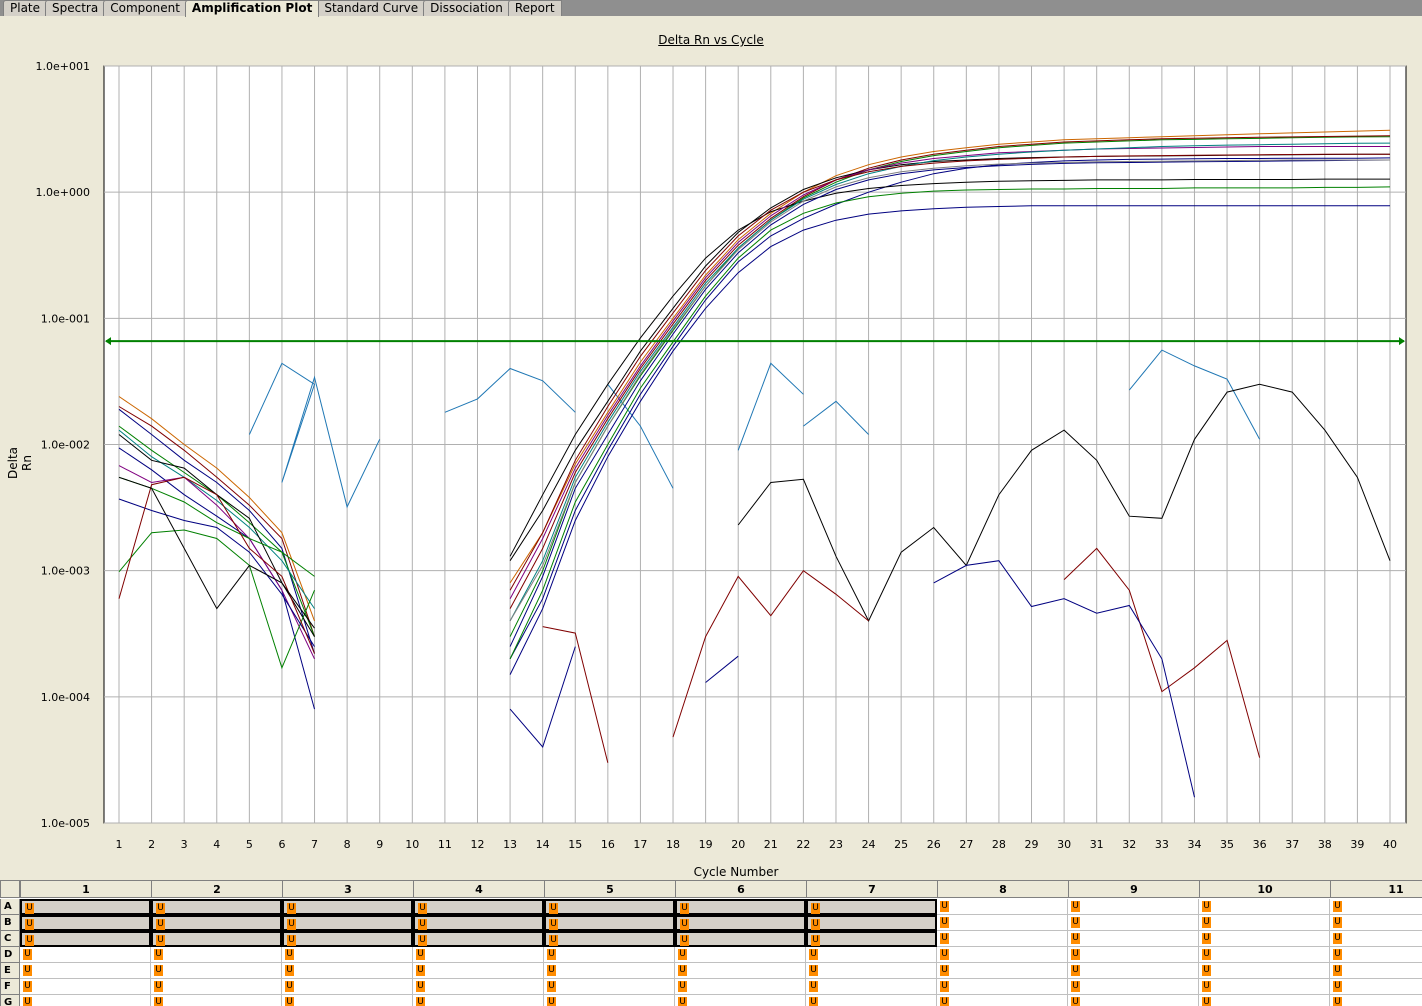 This screenshot has height=1006, width=1422. Describe the element at coordinates (10, 907) in the screenshot. I see `plate-row-header: A` at that location.